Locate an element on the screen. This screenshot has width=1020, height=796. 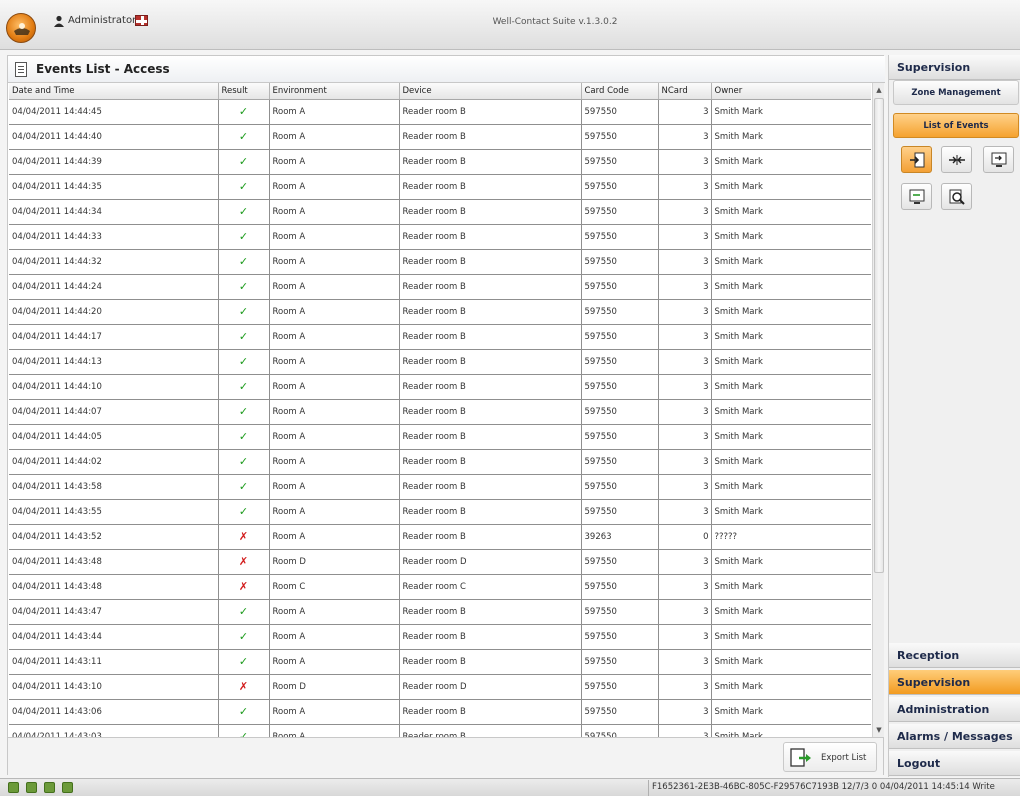
access-events-tool is located at coordinates (916, 159).